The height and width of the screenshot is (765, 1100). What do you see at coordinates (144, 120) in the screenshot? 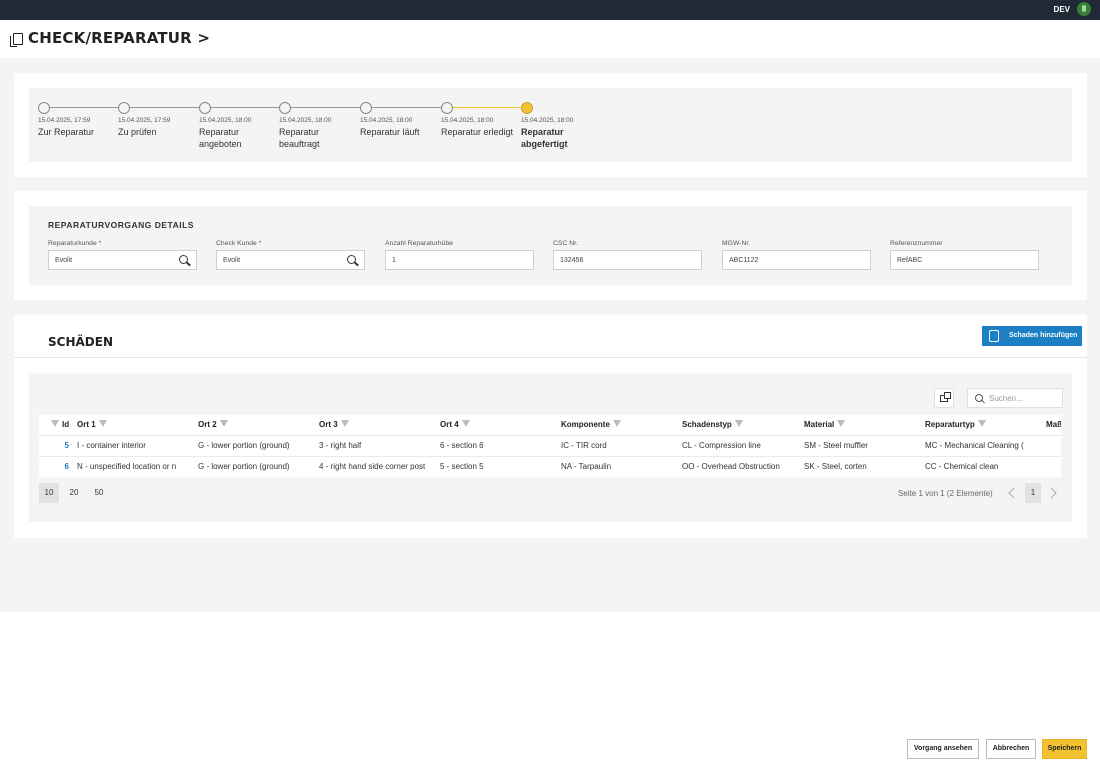
I see `step-date: 15.04.2025, 17:59` at bounding box center [144, 120].